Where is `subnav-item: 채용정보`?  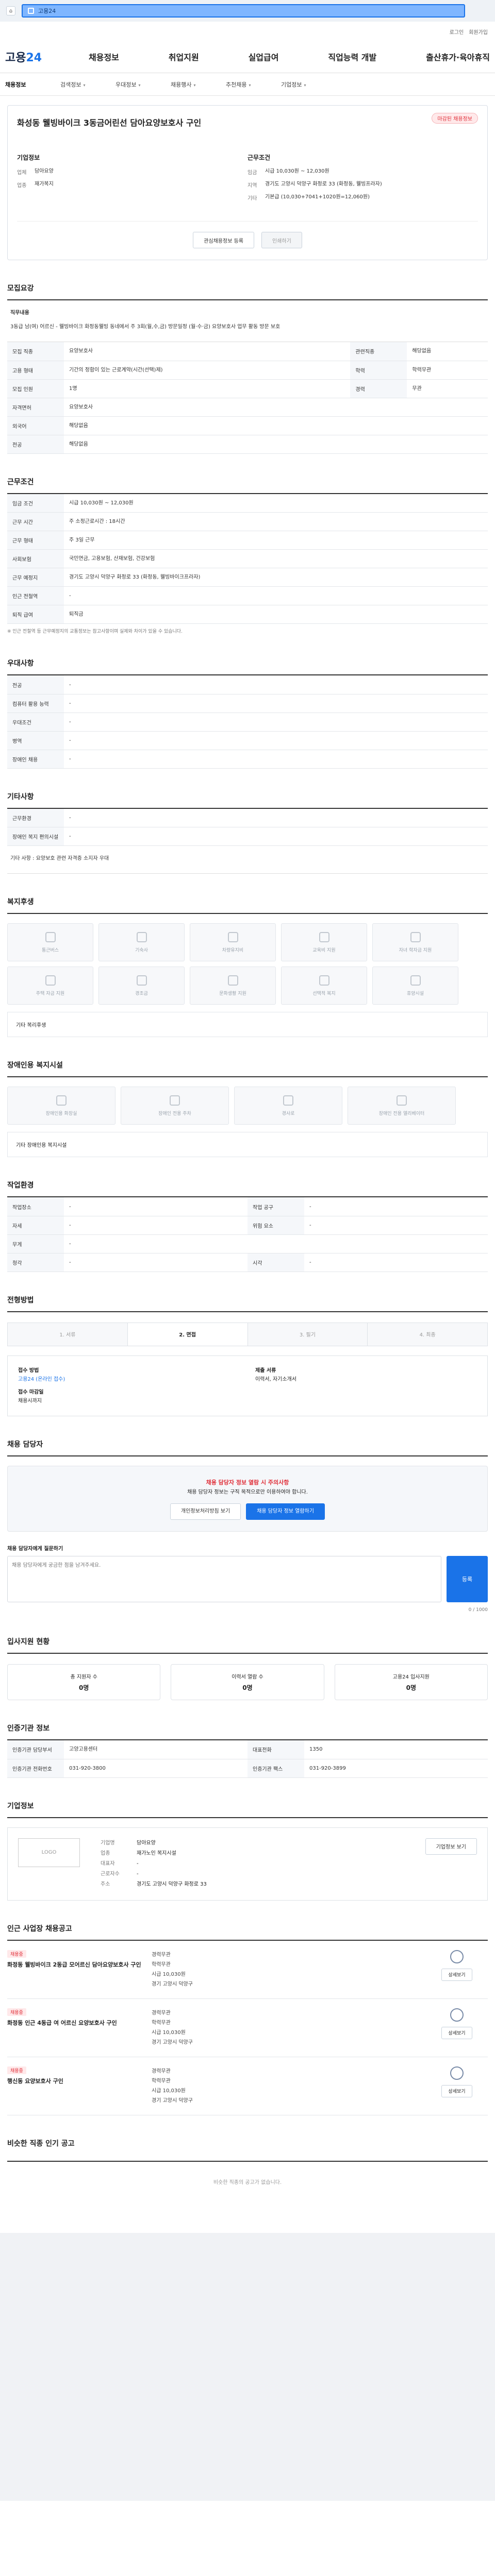 subnav-item: 채용정보 is located at coordinates (32, 84).